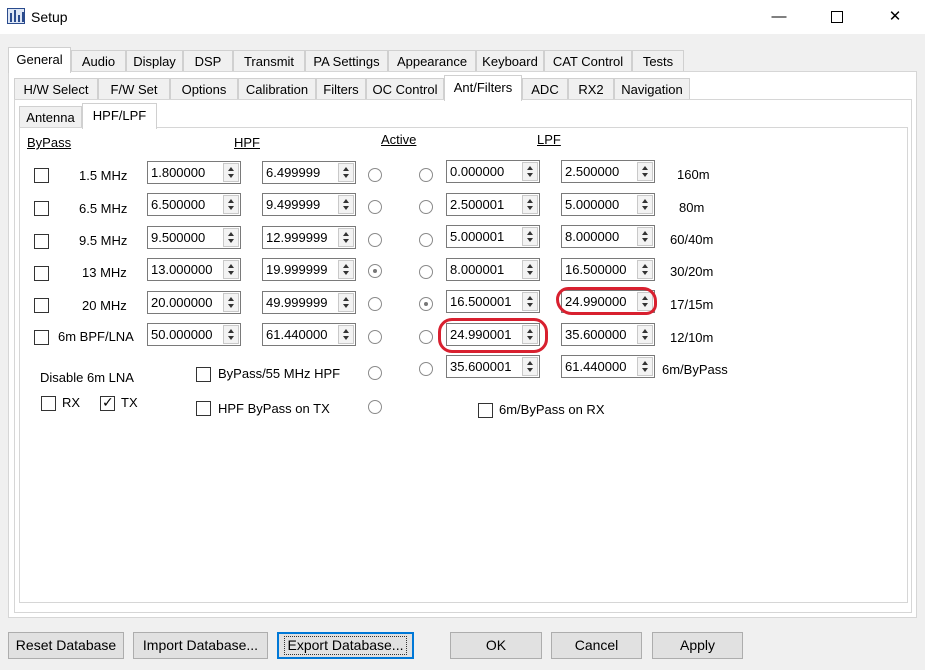  Describe the element at coordinates (588, 61) in the screenshot. I see `tab-cat-control: CAT Control` at that location.